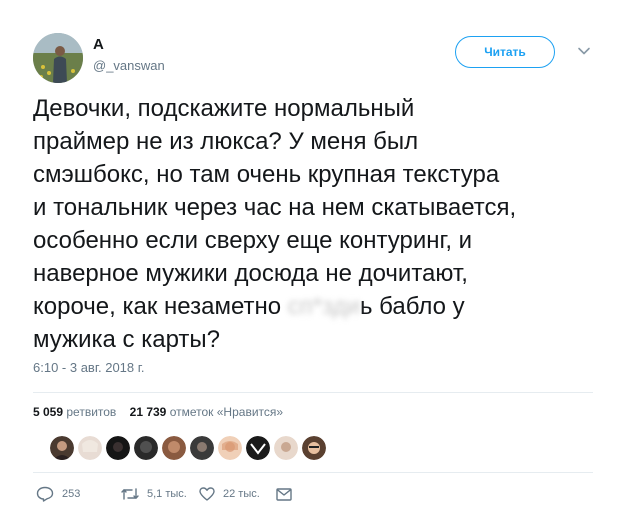  Describe the element at coordinates (207, 494) in the screenshot. I see `heart-icon` at that location.